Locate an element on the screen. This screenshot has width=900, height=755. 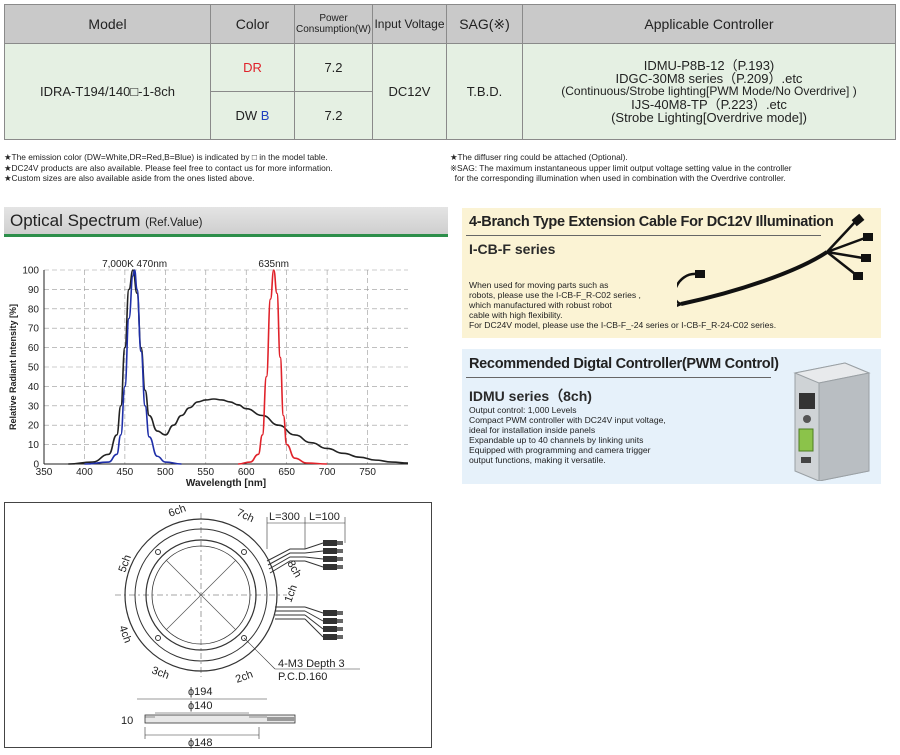
y-tick-label: 50 is located at coordinates (34, 368).